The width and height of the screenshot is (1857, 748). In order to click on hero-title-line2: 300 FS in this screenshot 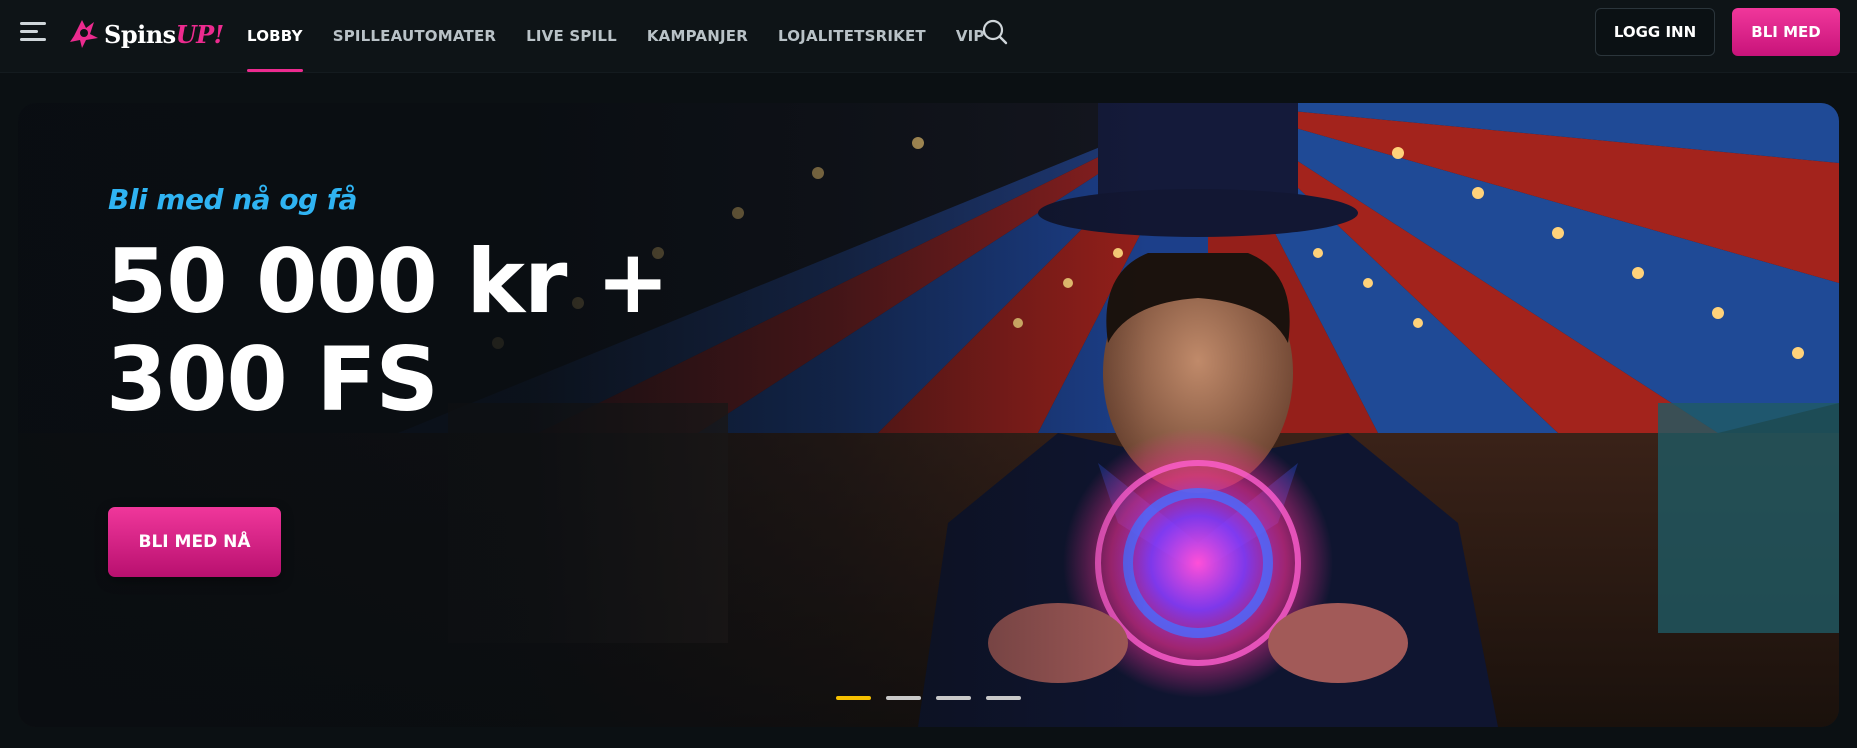, I will do `click(272, 379)`.